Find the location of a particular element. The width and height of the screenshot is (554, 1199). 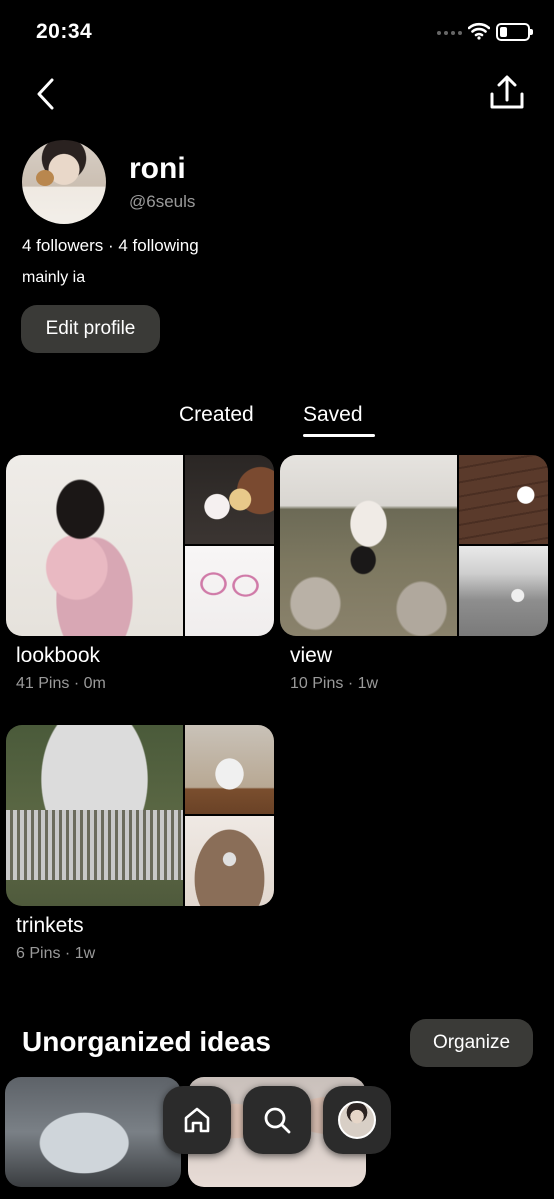

board-trinkets: trinkets 6 Pins · 1w is located at coordinates (140, 845).